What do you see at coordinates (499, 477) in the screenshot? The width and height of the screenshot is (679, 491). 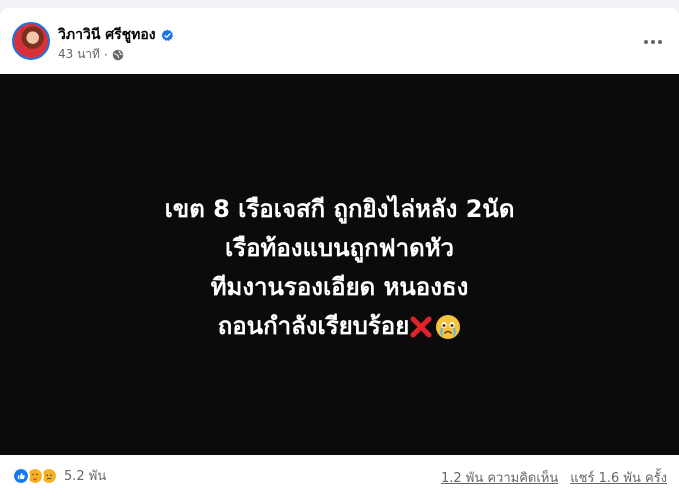 I see `comments-count: 1.2 พัน ความคิดเห็น` at bounding box center [499, 477].